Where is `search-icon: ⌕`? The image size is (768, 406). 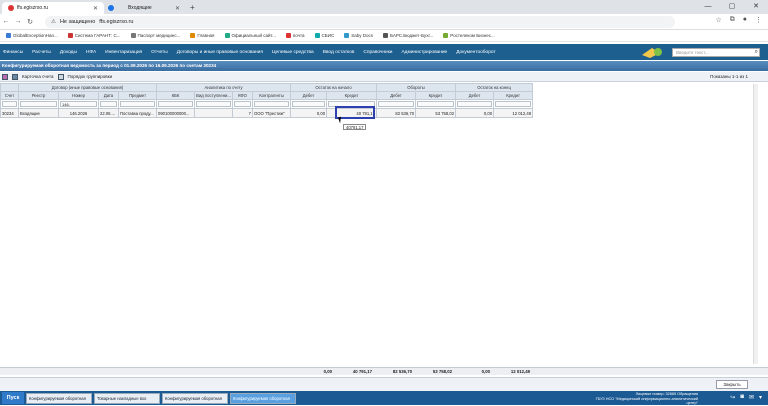 search-icon: ⌕ is located at coordinates (756, 52).